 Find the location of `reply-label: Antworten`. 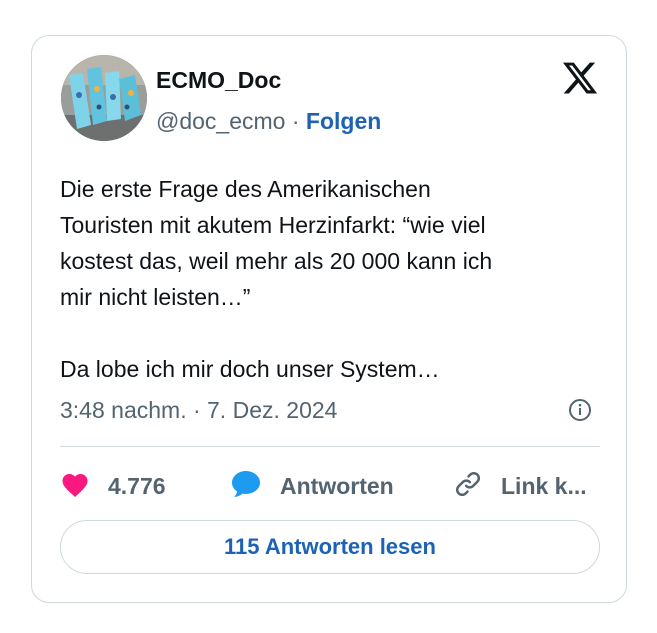

reply-label: Antworten is located at coordinates (337, 485).